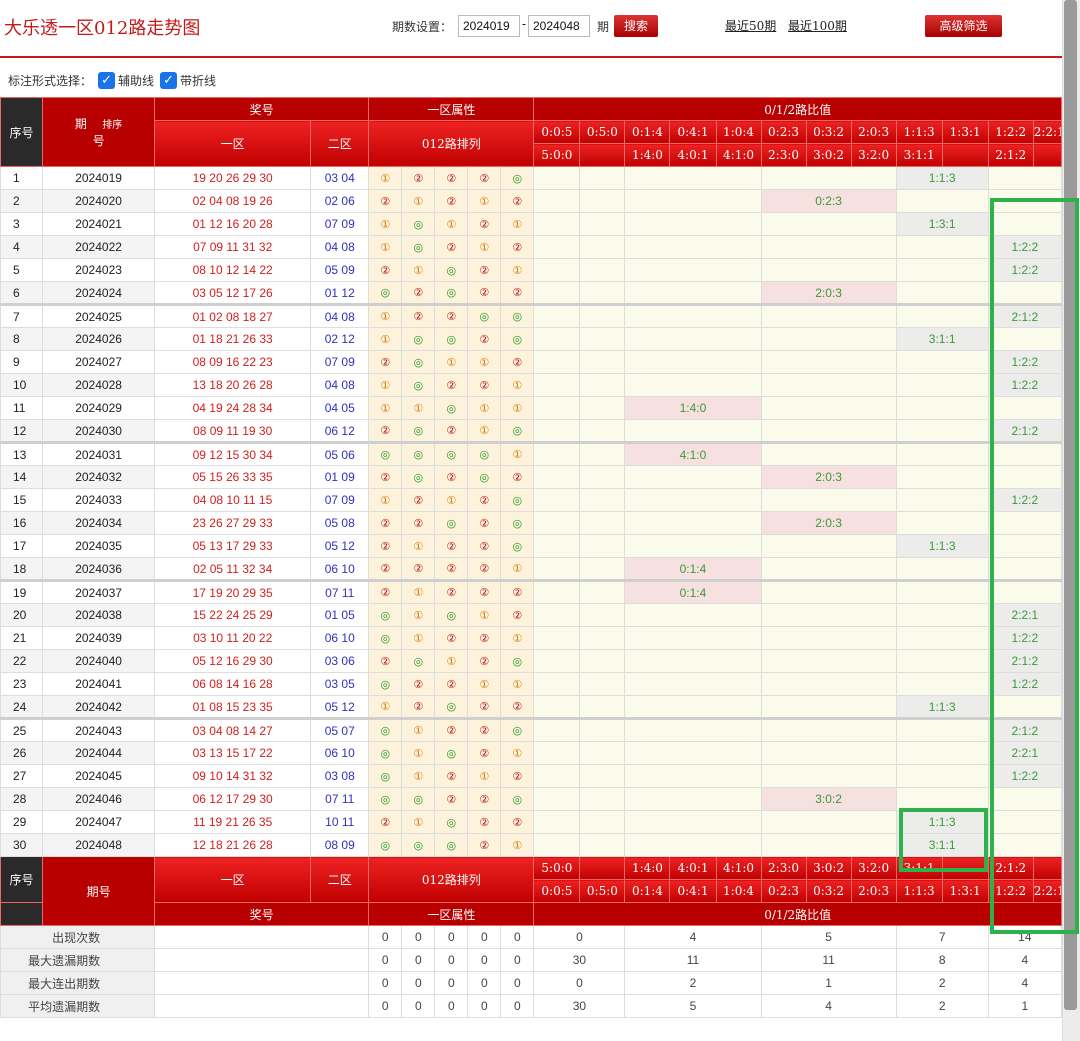 The width and height of the screenshot is (1080, 1041). What do you see at coordinates (524, 24) in the screenshot?
I see `range-dash: -` at bounding box center [524, 24].